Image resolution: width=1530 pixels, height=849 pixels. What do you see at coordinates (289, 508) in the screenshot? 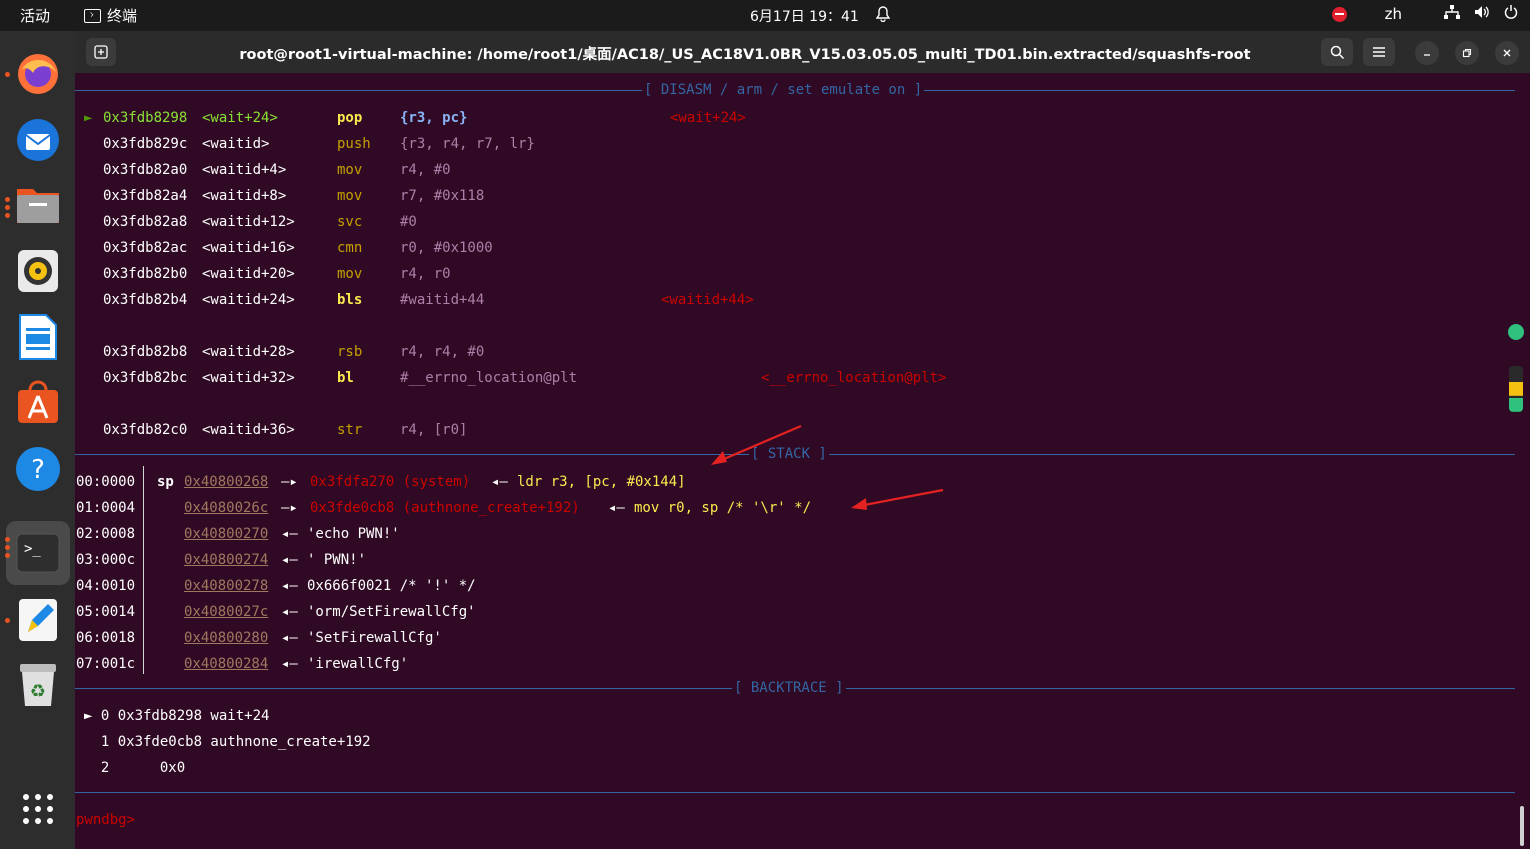
I see `pointer-arrow: —▸` at bounding box center [289, 508].